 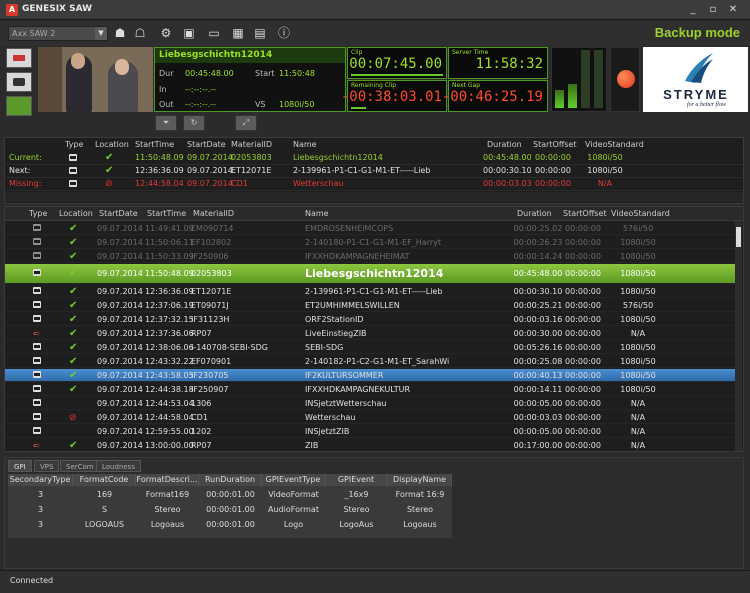 What do you see at coordinates (189, 33) in the screenshot?
I see `save-icon: ▣` at bounding box center [189, 33].